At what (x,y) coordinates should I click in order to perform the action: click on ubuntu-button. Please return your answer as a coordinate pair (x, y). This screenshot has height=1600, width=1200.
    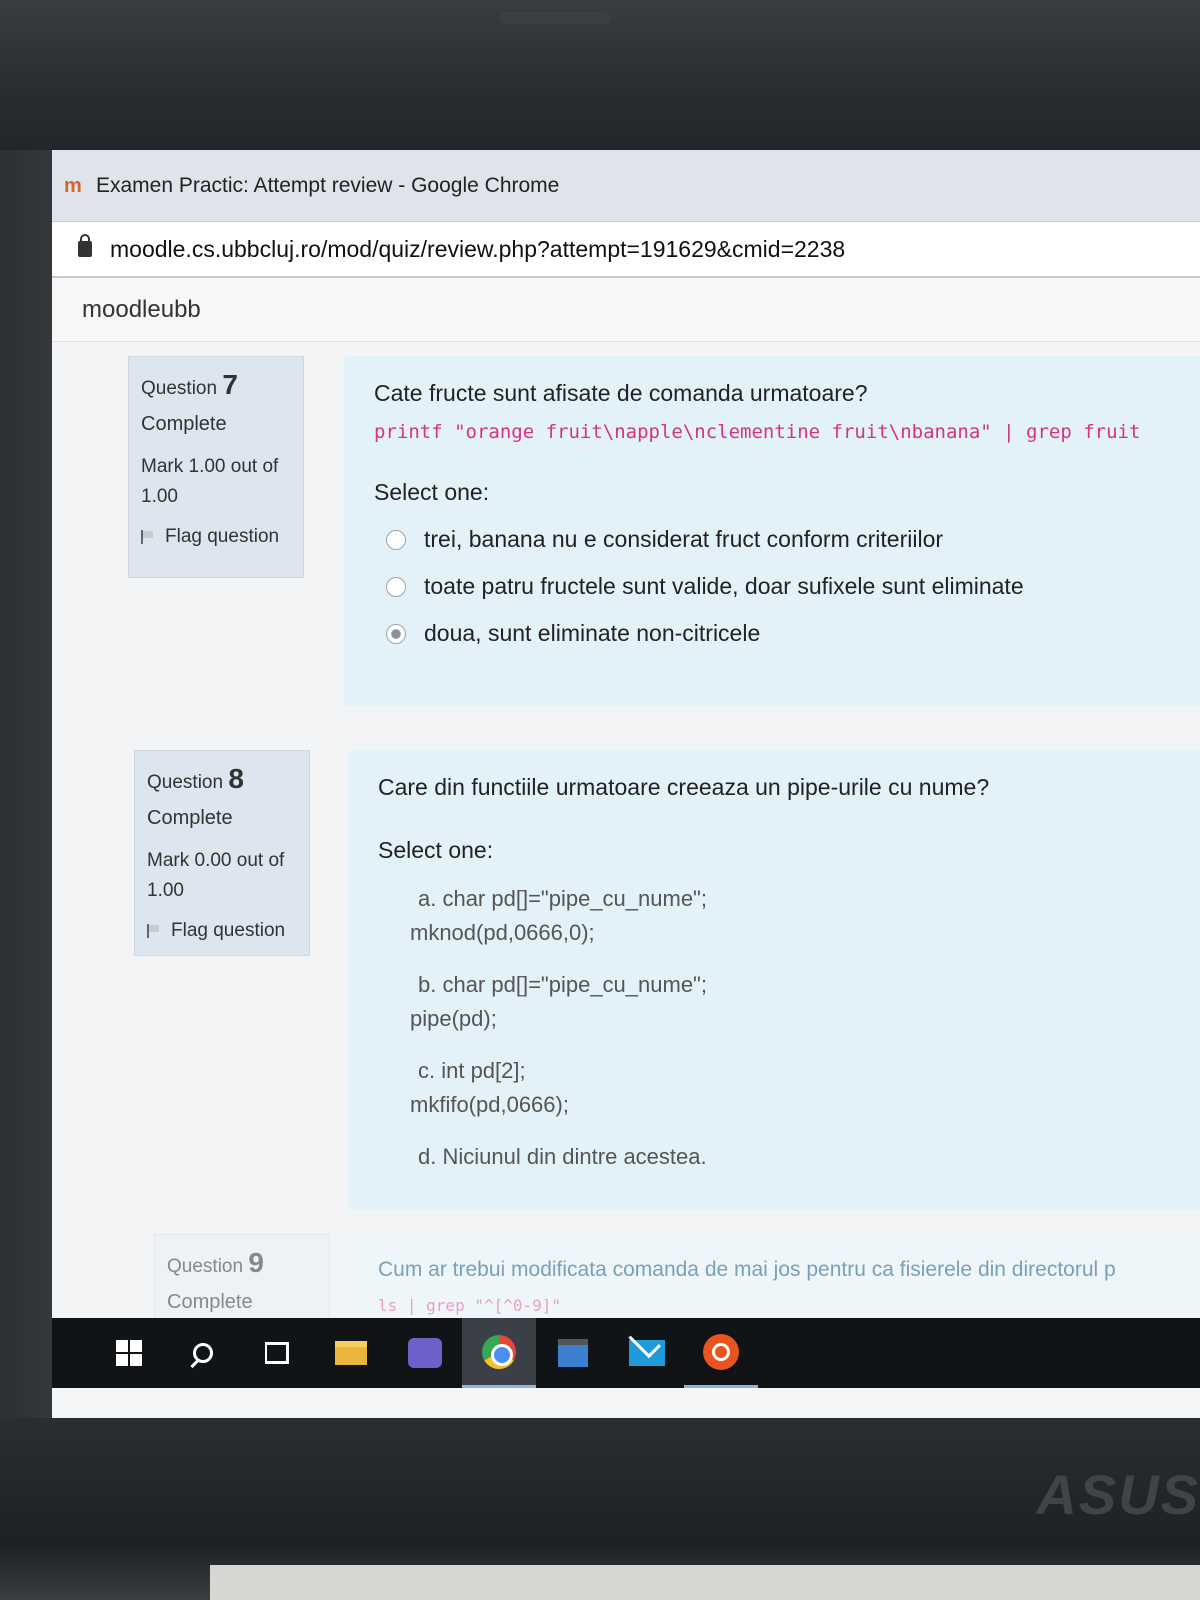
    Looking at the image, I should click on (721, 1353).